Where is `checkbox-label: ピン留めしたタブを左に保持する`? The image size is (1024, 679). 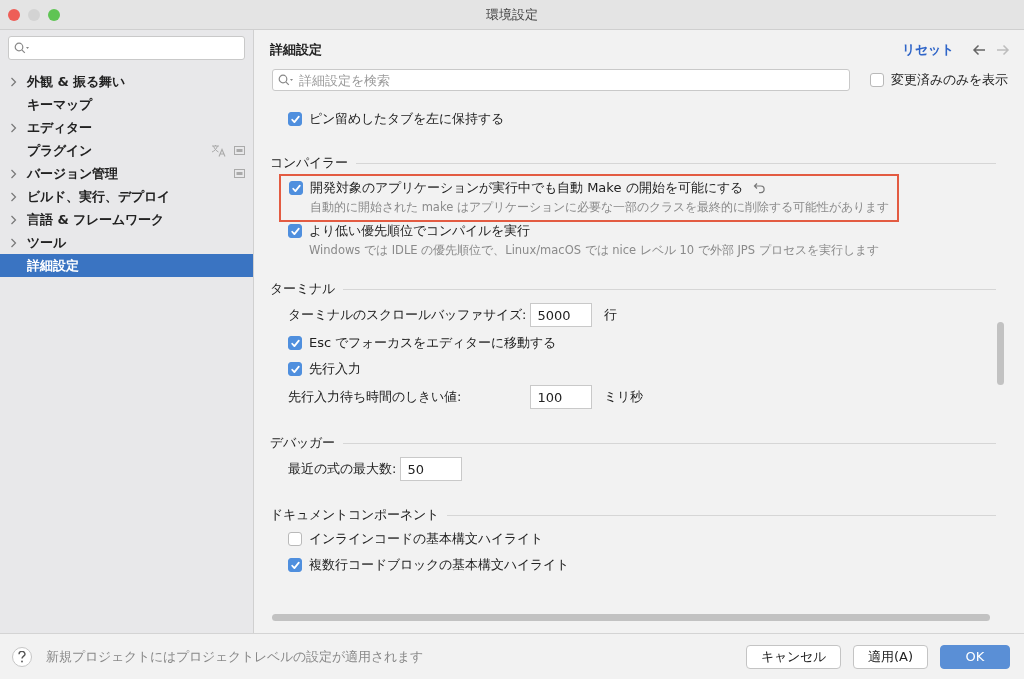
checkbox-label: ピン留めしたタブを左に保持する is located at coordinates (406, 119).